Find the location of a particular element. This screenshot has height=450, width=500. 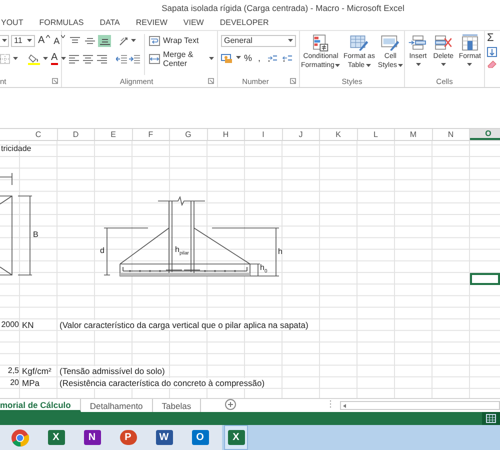

selected-cell is located at coordinates (485, 278).